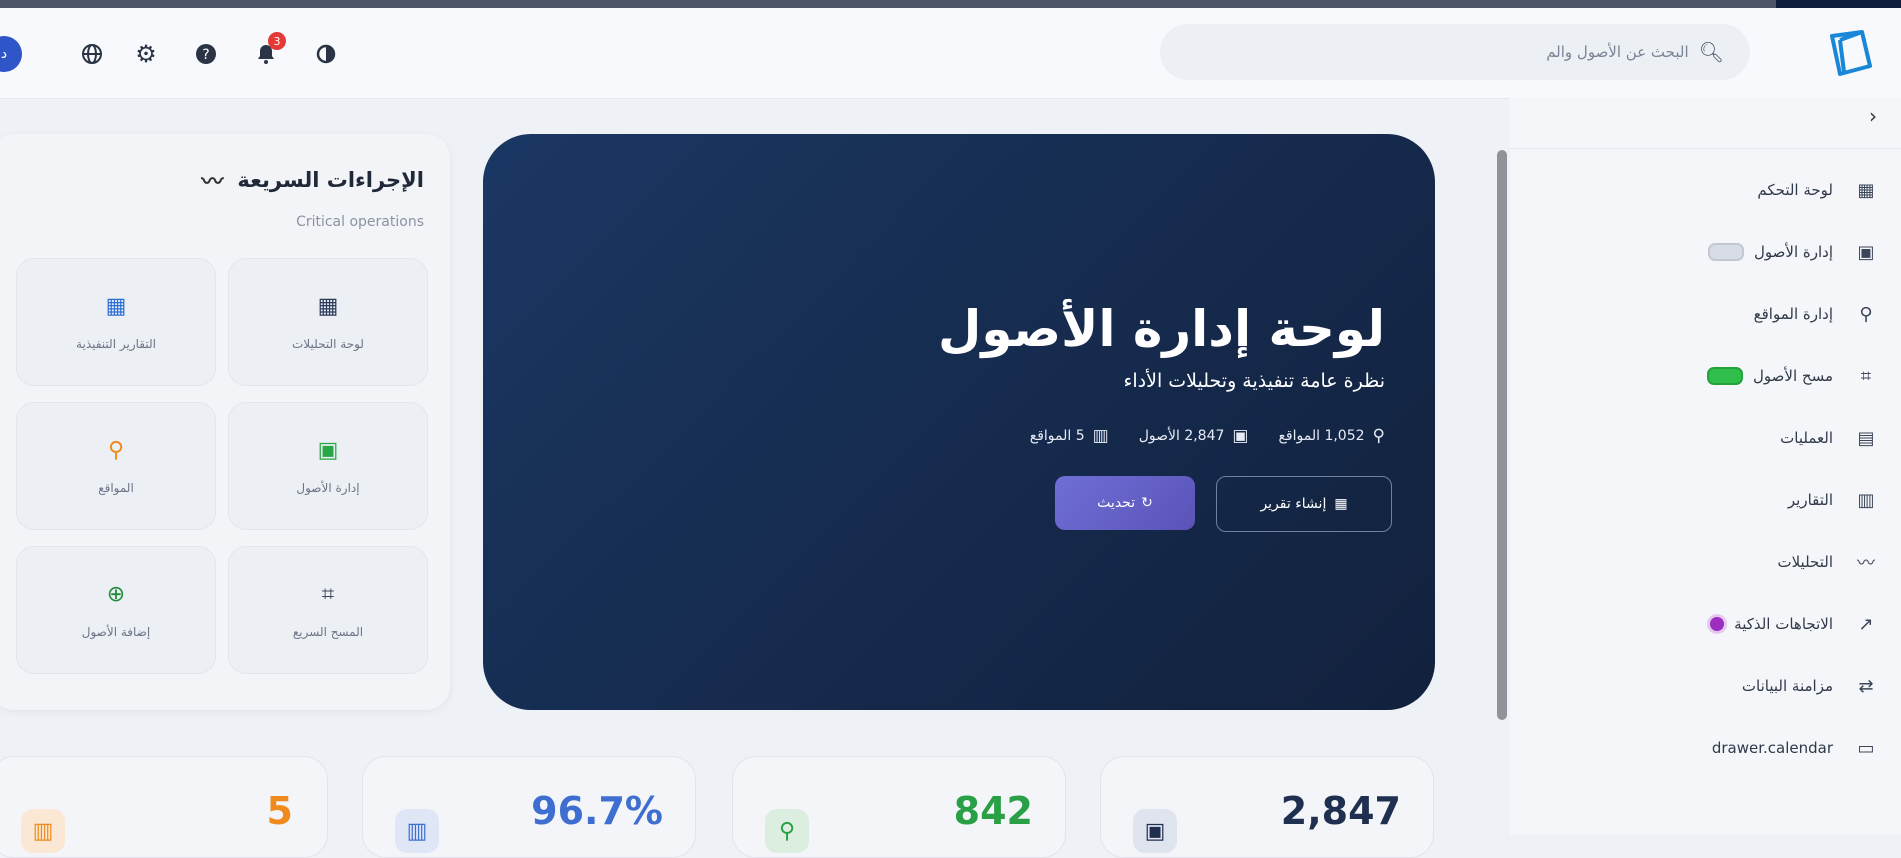 This screenshot has height=858, width=1901. I want to click on dashboard-icon: ▦, so click(1866, 190).